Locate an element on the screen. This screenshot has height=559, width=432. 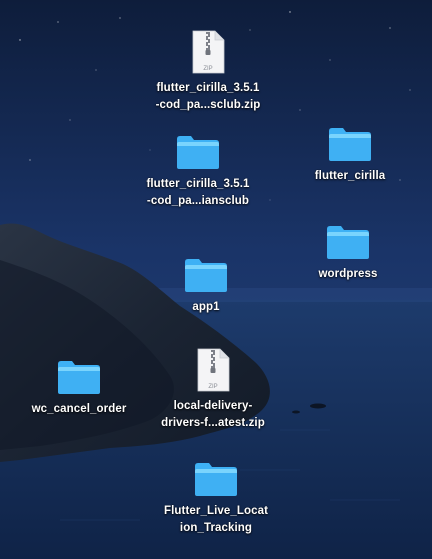
desktop-icon-label: local-delivery- drivers-f...atest.zip is located at coordinates (213, 414).